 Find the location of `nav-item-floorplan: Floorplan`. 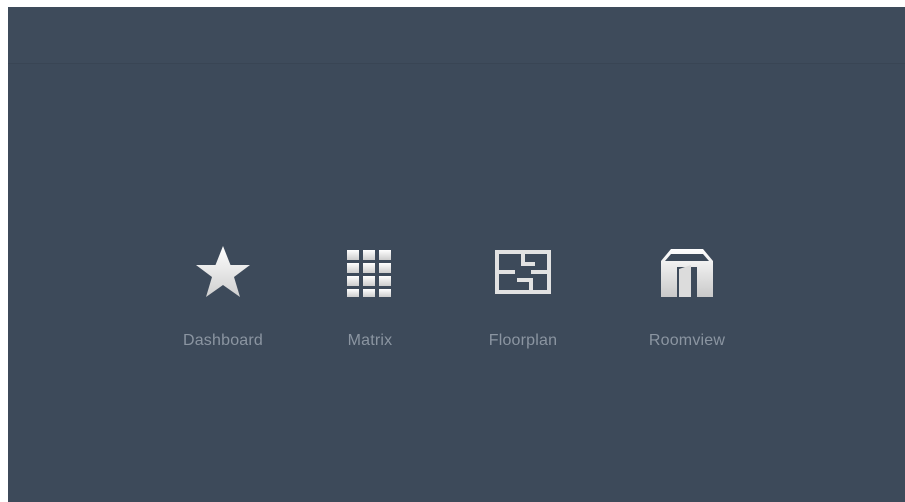

nav-item-floorplan: Floorplan is located at coordinates (523, 301).